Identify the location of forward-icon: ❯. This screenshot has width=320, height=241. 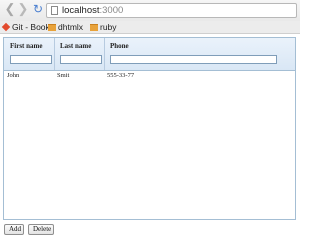
(23, 9).